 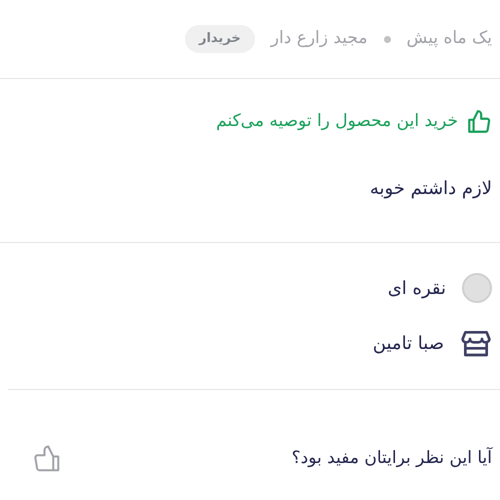 What do you see at coordinates (387, 39) in the screenshot?
I see `separator-dot` at bounding box center [387, 39].